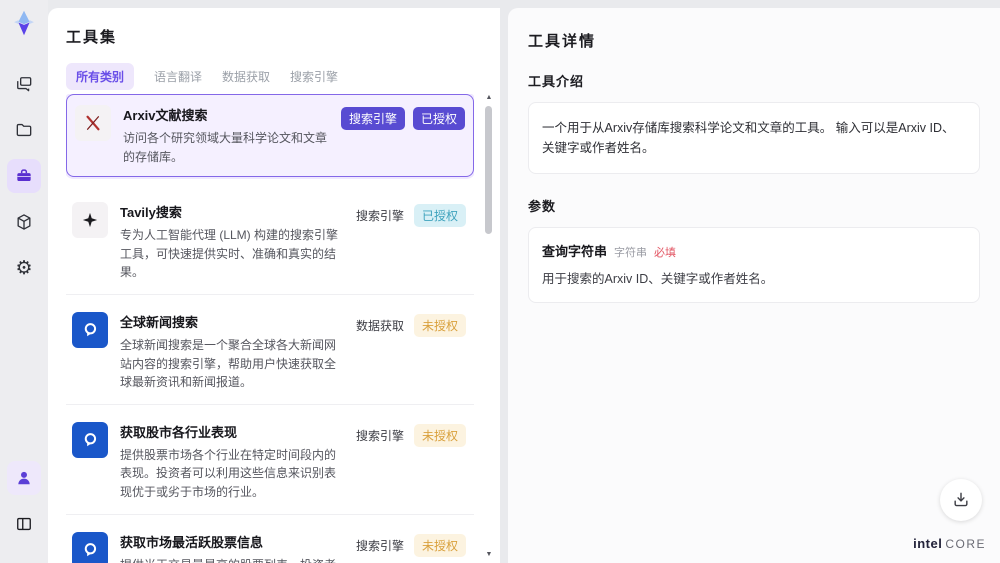 The width and height of the screenshot is (1000, 563). I want to click on folder-icon, so click(24, 130).